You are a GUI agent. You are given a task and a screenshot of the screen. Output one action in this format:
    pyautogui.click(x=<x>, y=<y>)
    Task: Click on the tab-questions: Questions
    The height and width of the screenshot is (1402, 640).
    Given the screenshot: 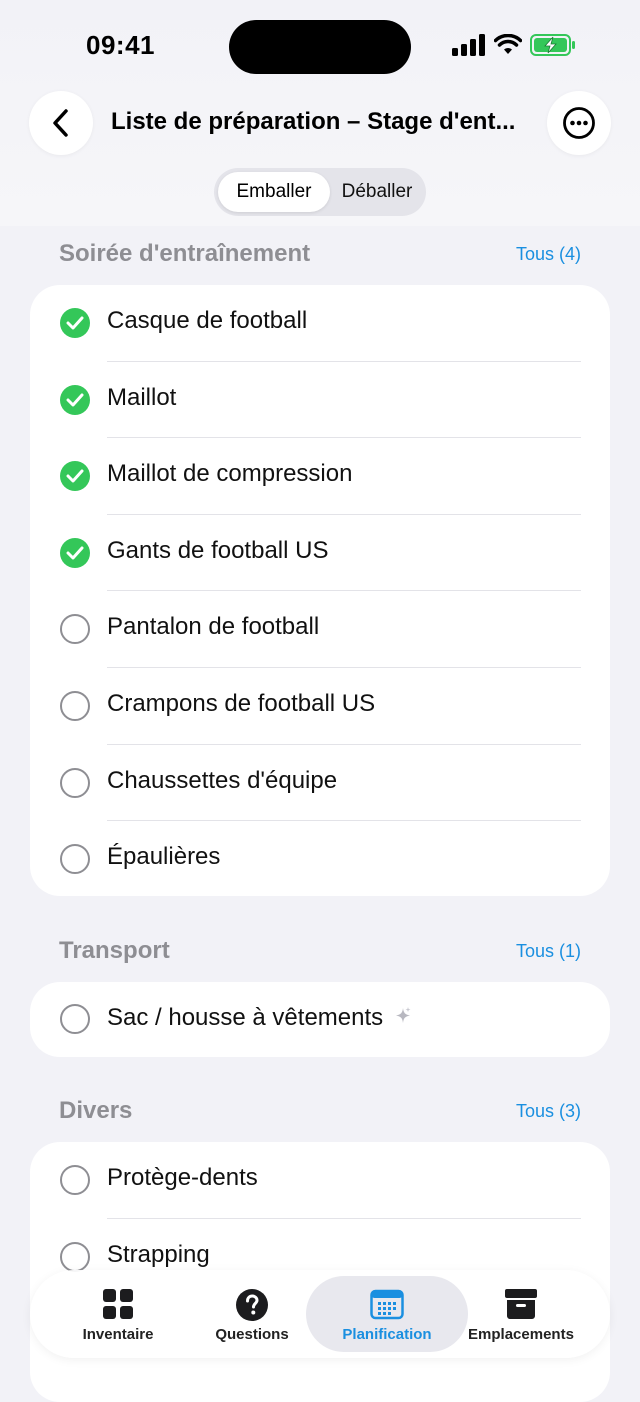 What is the action you would take?
    pyautogui.click(x=252, y=1314)
    